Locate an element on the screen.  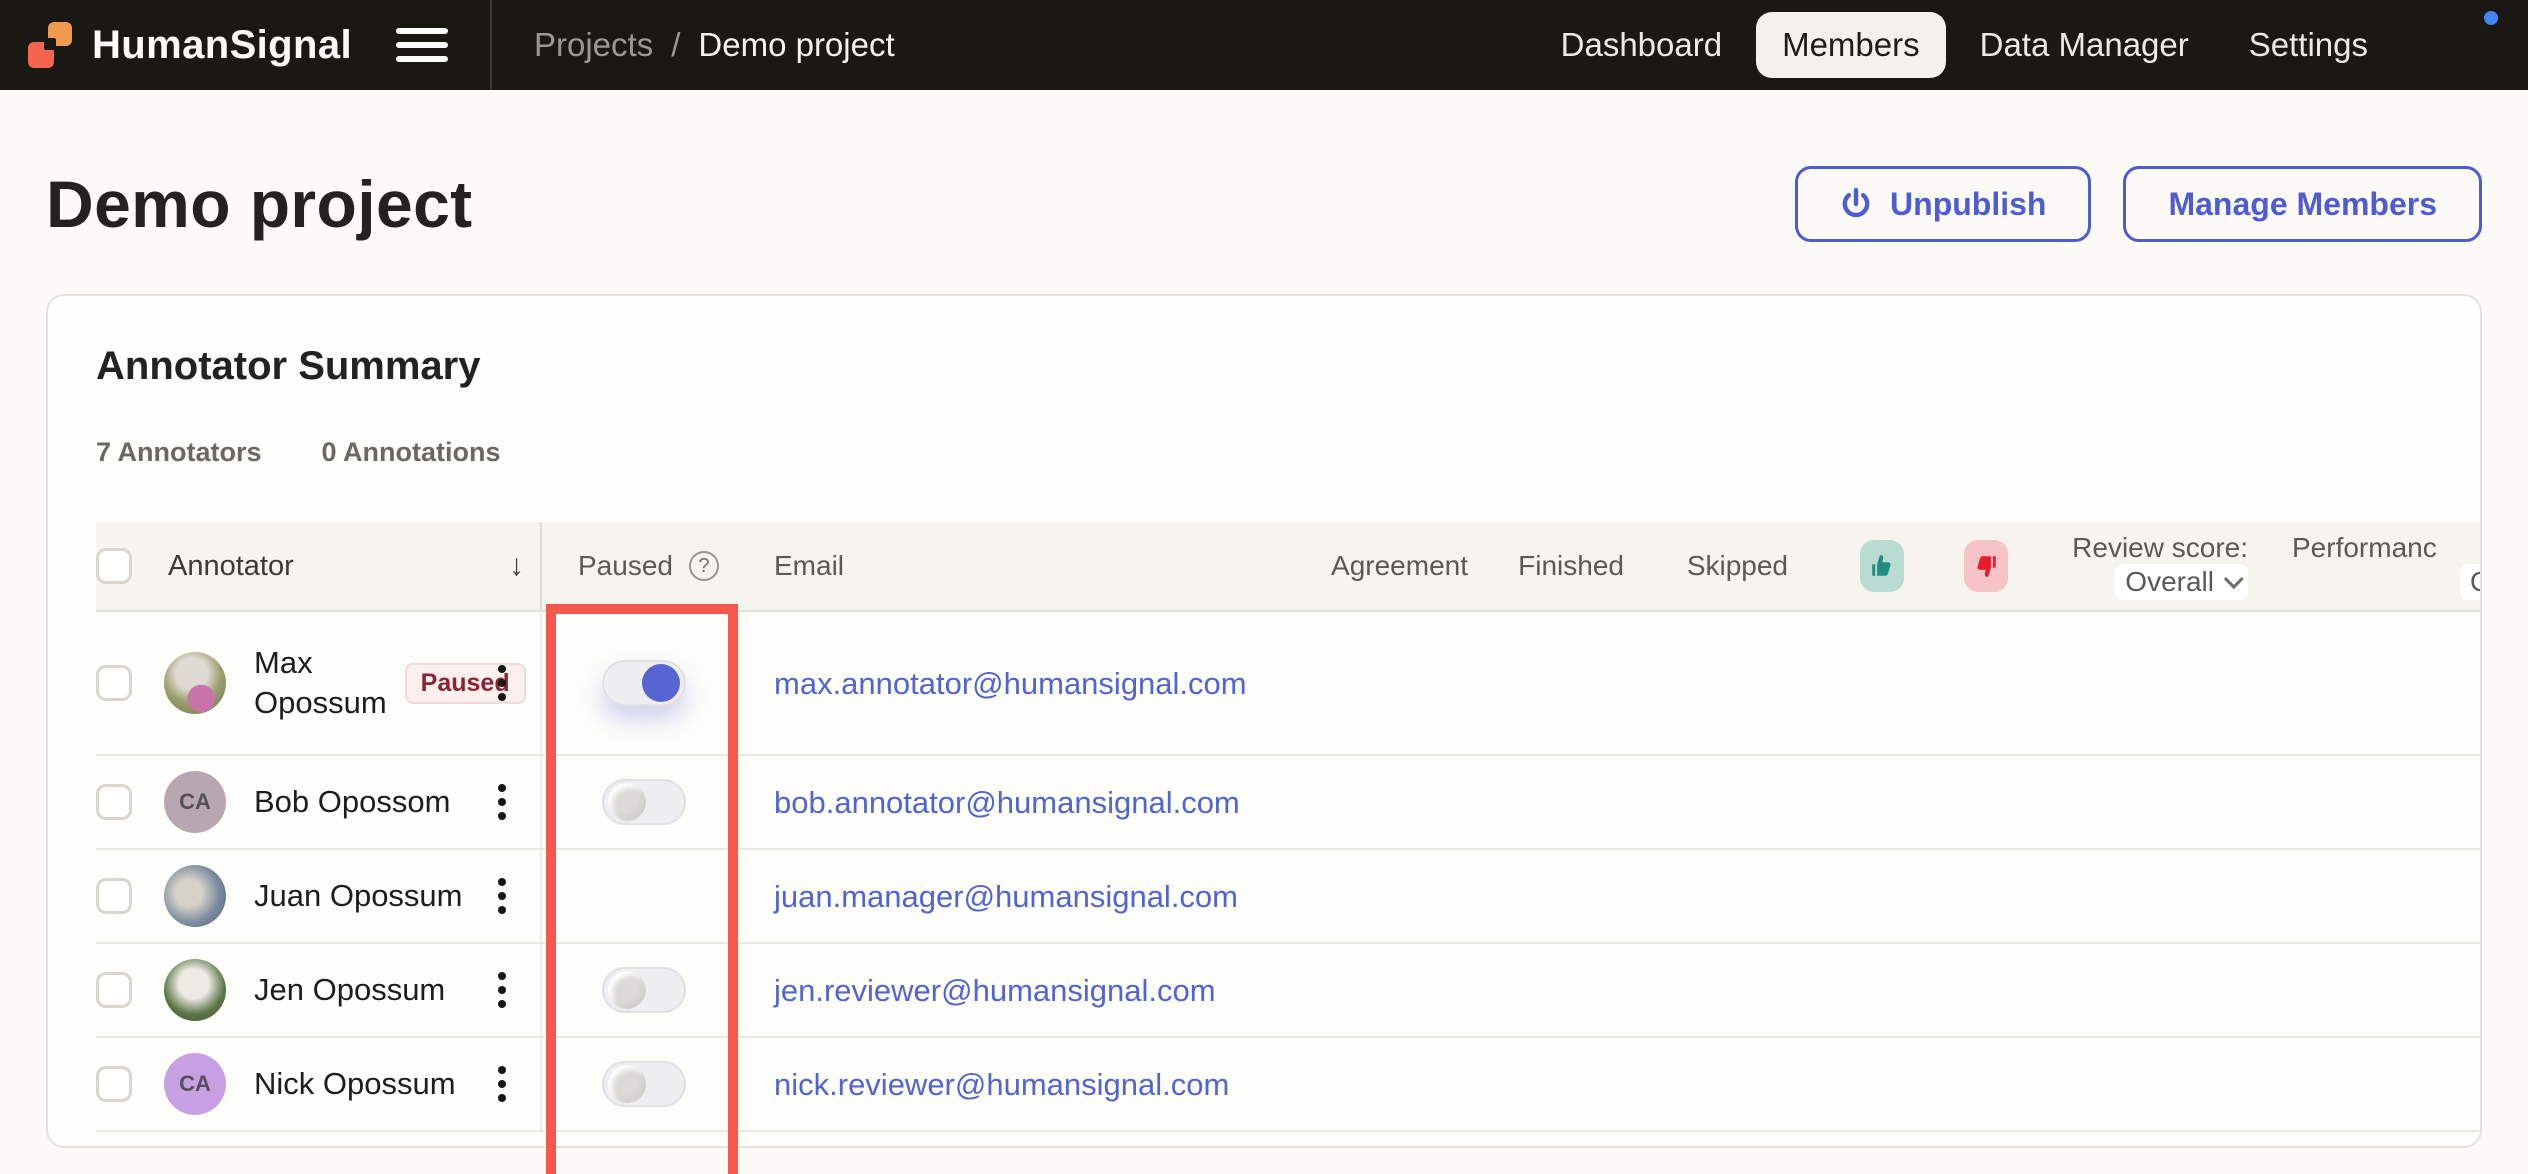
breadcrumb-projects: Projects is located at coordinates (593, 45).